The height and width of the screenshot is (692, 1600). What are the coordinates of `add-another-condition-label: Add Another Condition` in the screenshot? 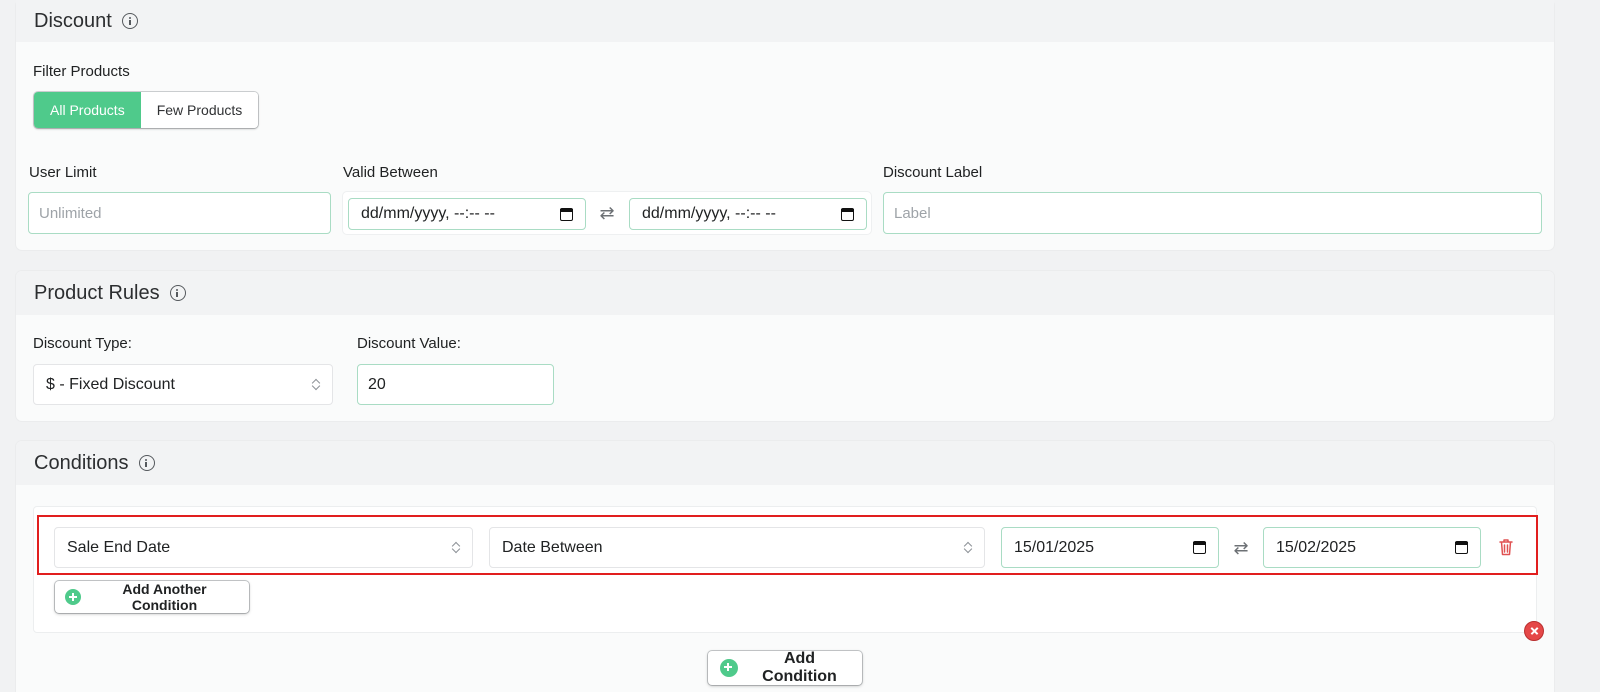 It's located at (164, 597).